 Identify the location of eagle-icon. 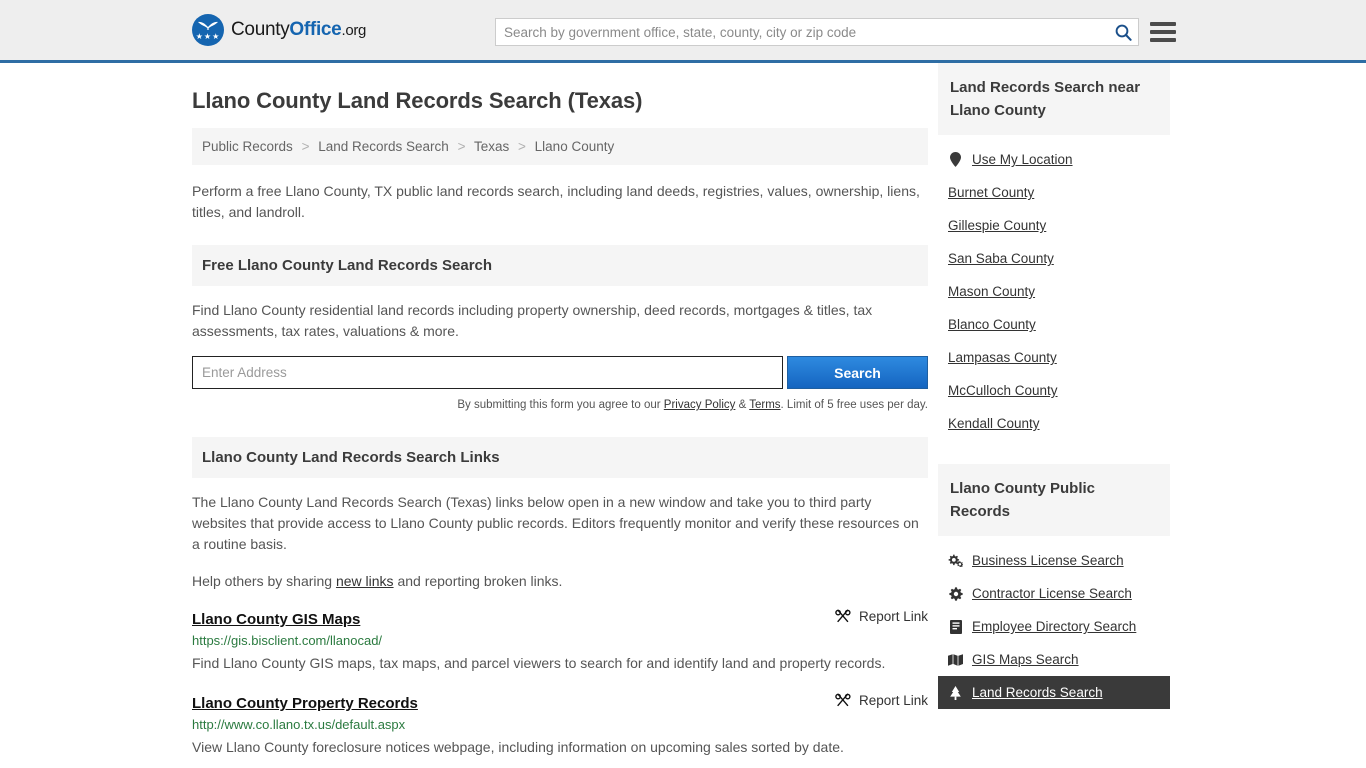
(208, 25).